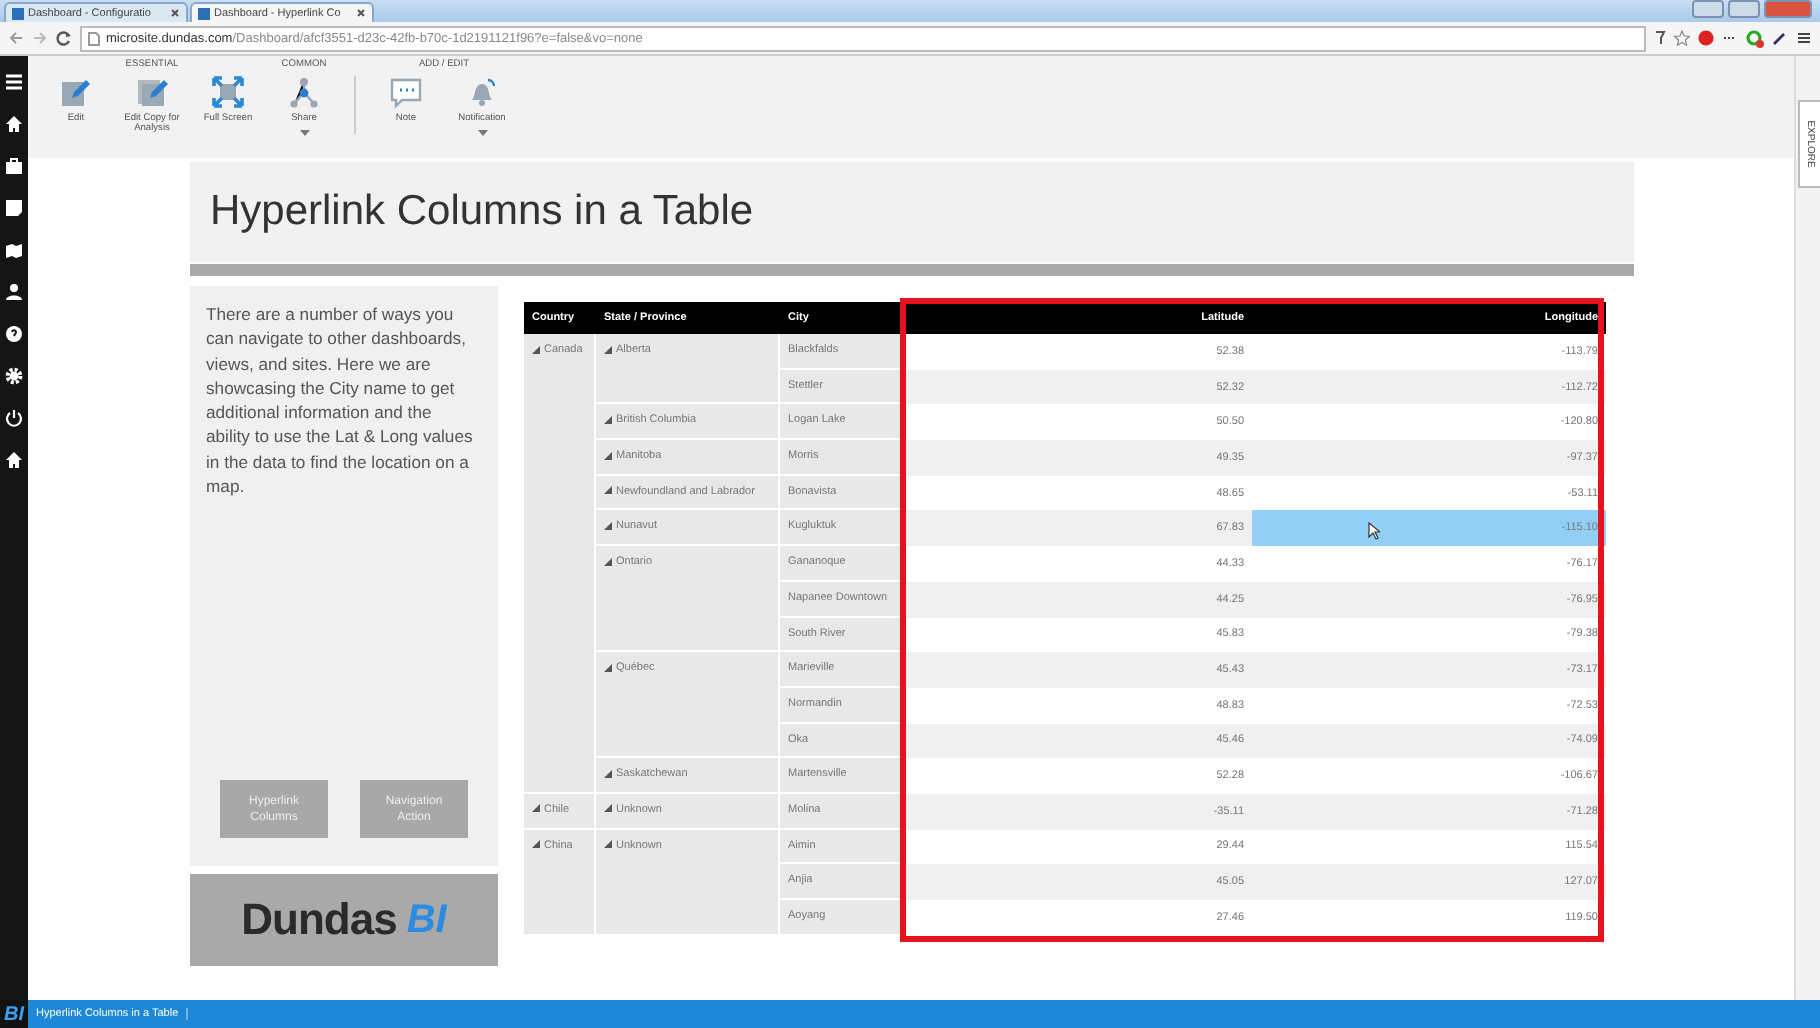 The width and height of the screenshot is (1820, 1028). I want to click on page-title: Hyperlink Columns in a Table, so click(912, 212).